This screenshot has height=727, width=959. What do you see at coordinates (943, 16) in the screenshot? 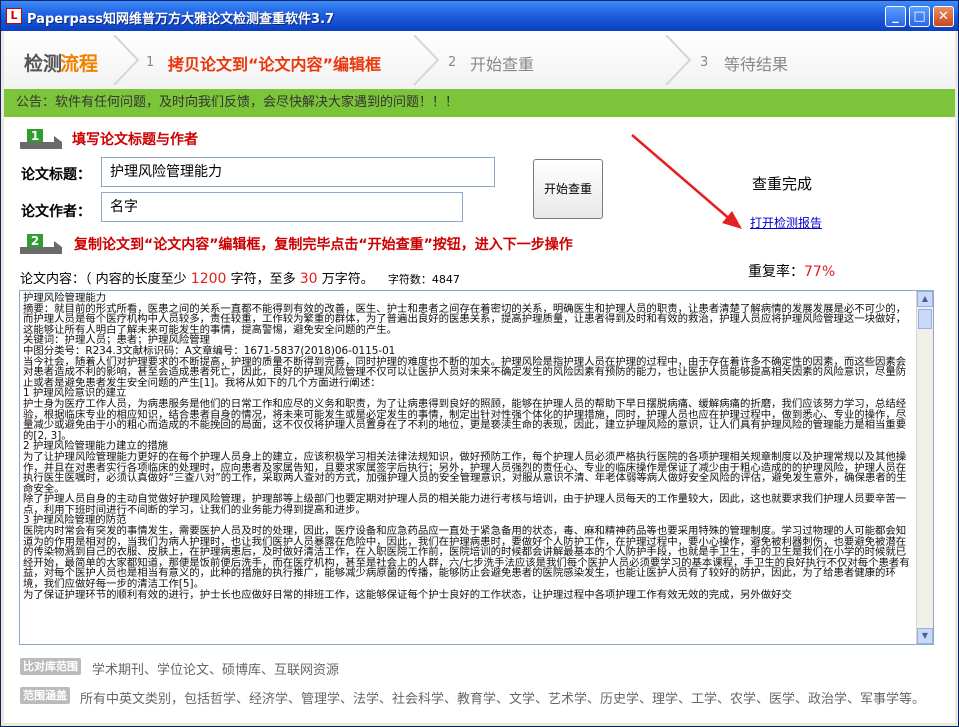
I see `close-button: ✕` at bounding box center [943, 16].